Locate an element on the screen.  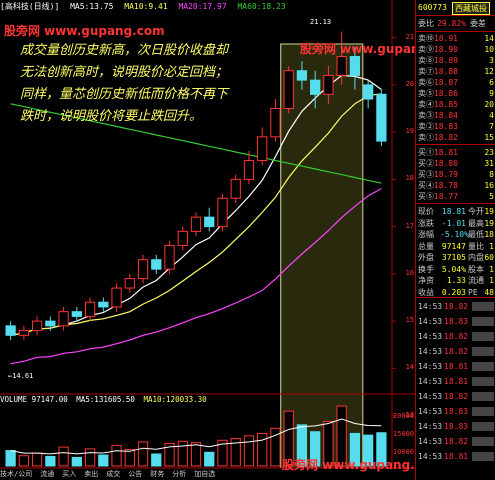
bottom-tab: 技术/公司 is located at coordinates (16, 474).